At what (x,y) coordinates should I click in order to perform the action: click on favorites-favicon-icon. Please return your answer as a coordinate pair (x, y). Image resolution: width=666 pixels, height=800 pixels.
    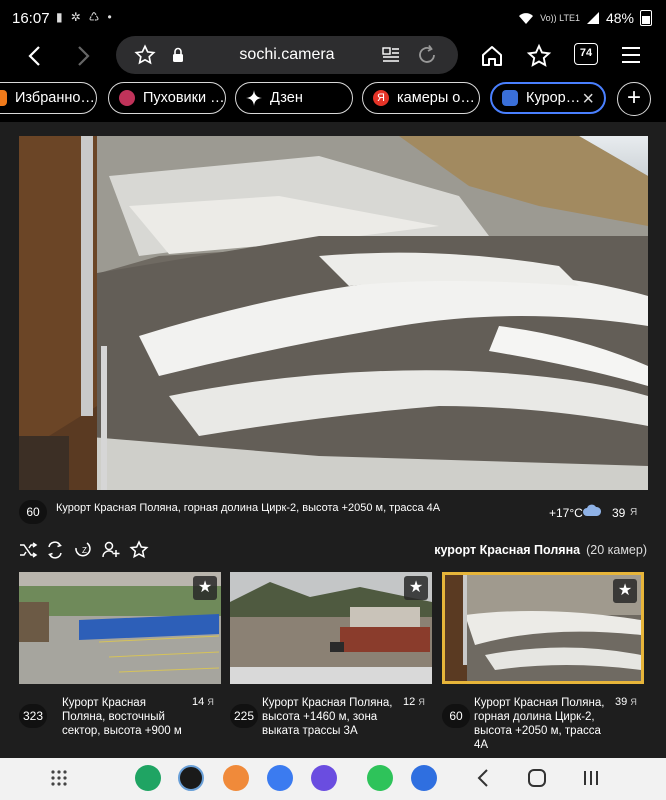
    Looking at the image, I should click on (3, 98).